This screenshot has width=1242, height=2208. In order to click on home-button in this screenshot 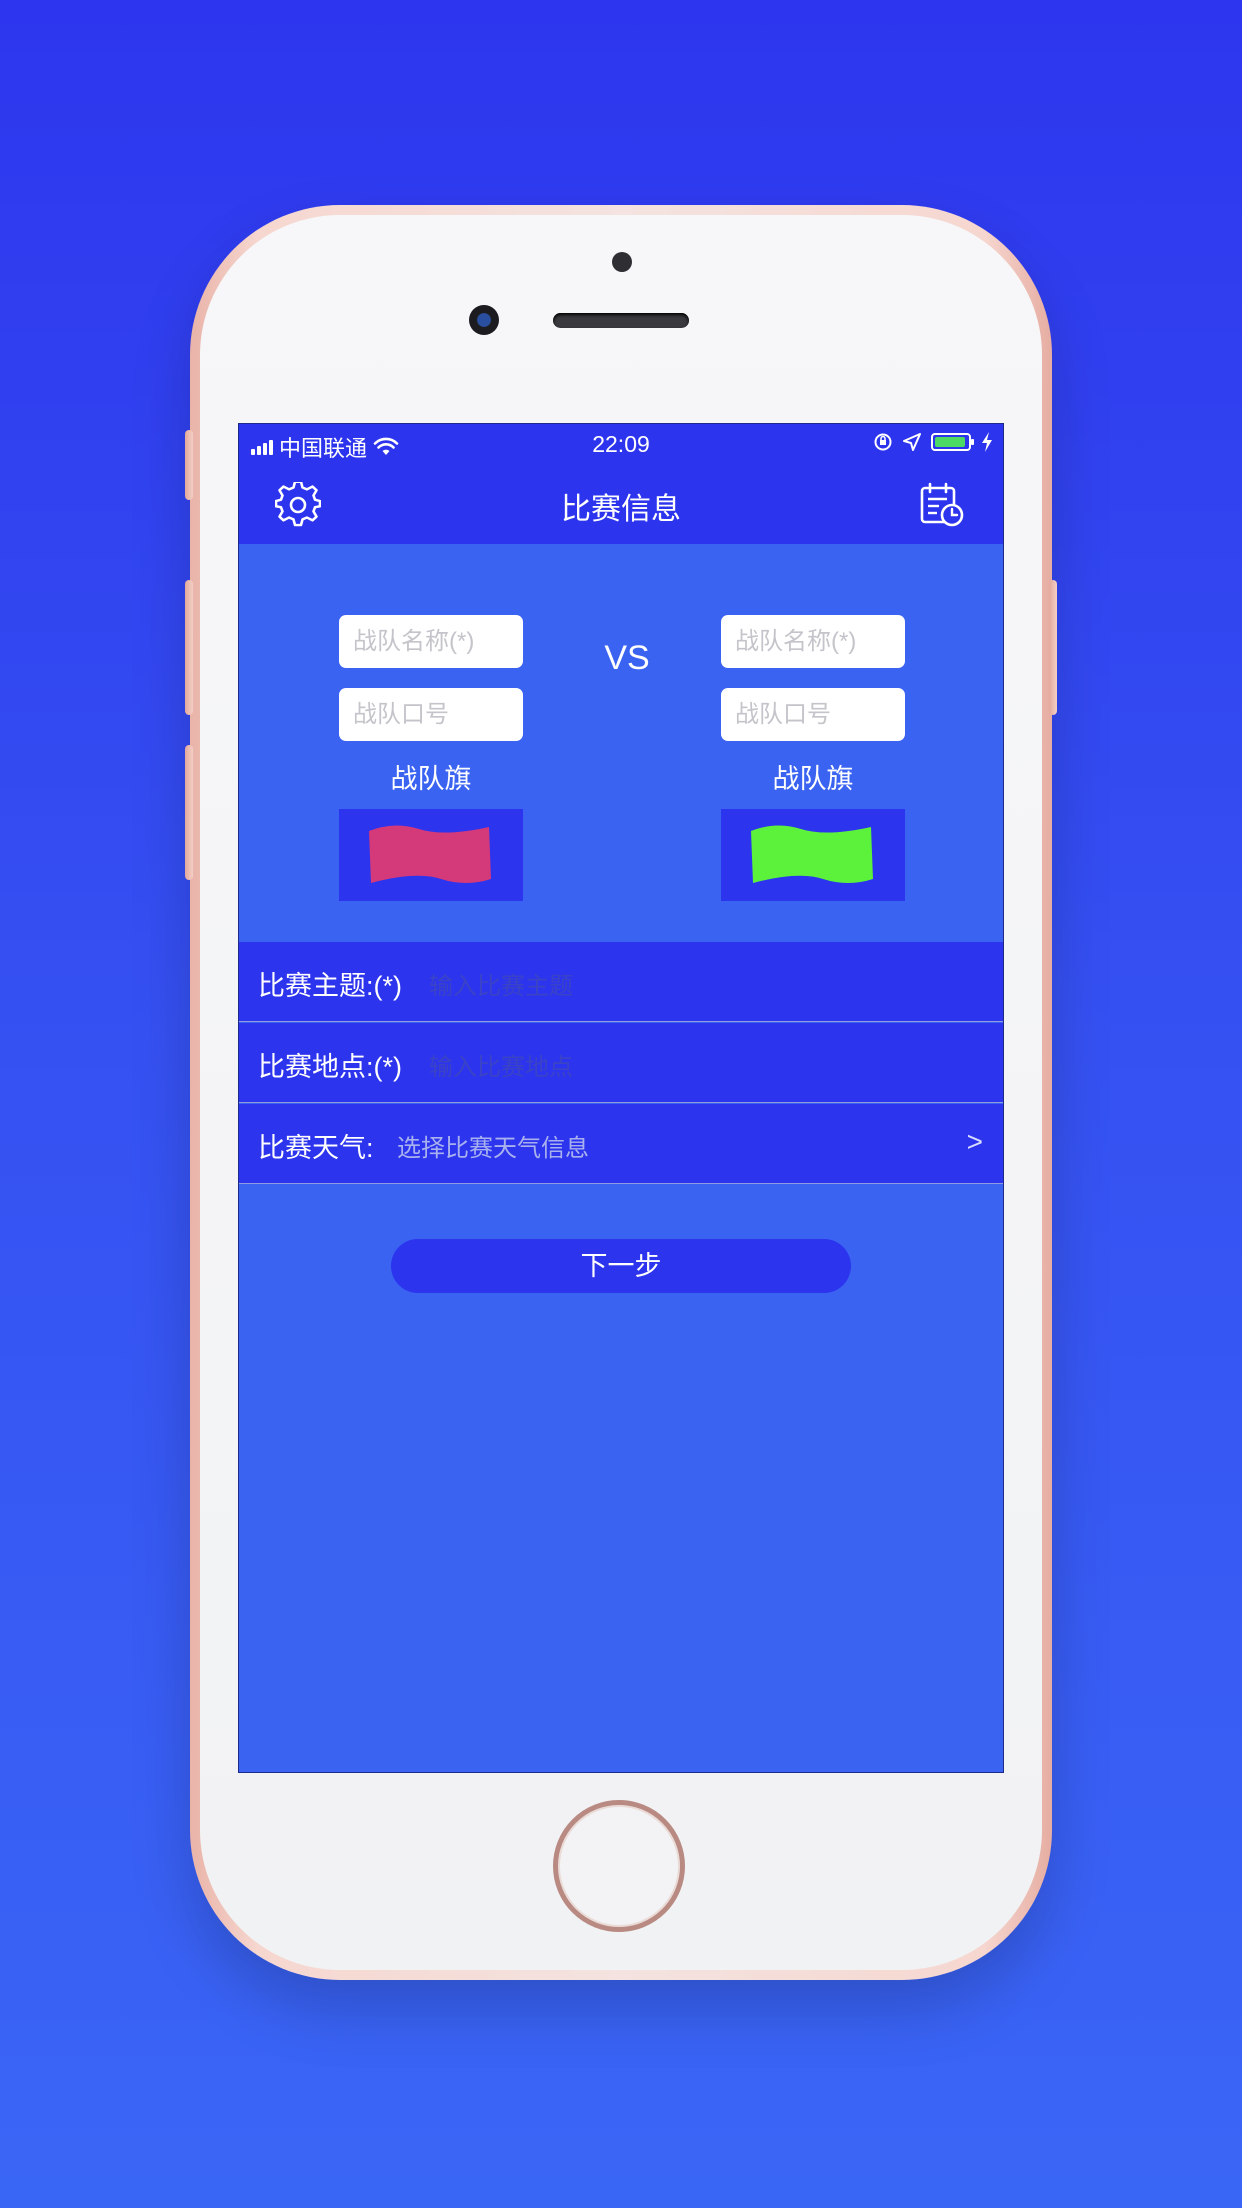, I will do `click(619, 1866)`.